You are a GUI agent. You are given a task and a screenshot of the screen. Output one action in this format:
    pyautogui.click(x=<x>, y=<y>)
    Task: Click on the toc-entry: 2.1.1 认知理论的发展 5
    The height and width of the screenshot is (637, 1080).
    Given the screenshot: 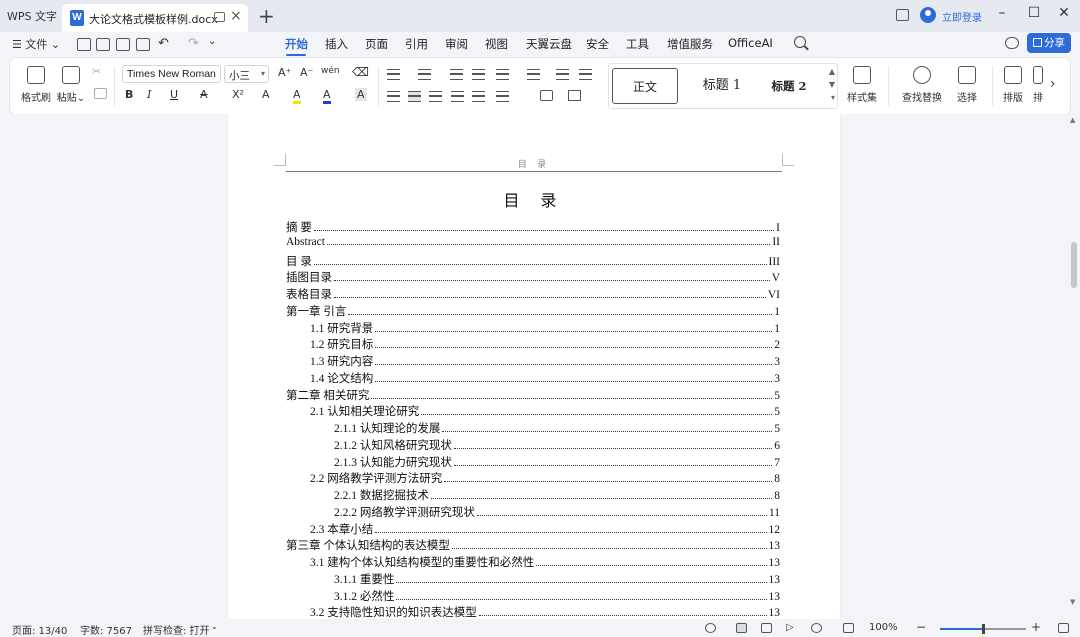 What is the action you would take?
    pyautogui.click(x=557, y=428)
    